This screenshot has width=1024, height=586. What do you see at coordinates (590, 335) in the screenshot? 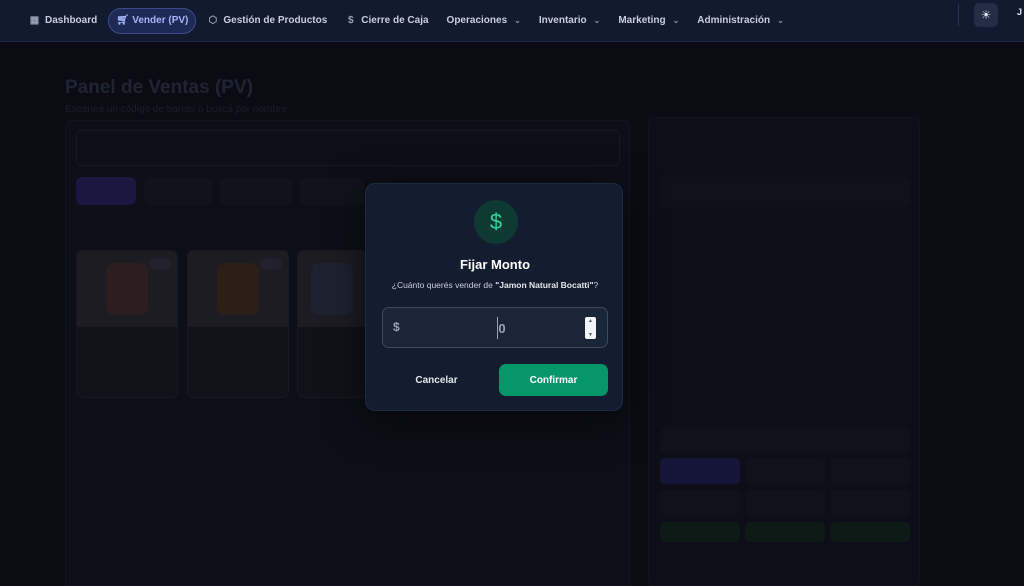
I see `spinner-down-icon: ▼` at bounding box center [590, 335].